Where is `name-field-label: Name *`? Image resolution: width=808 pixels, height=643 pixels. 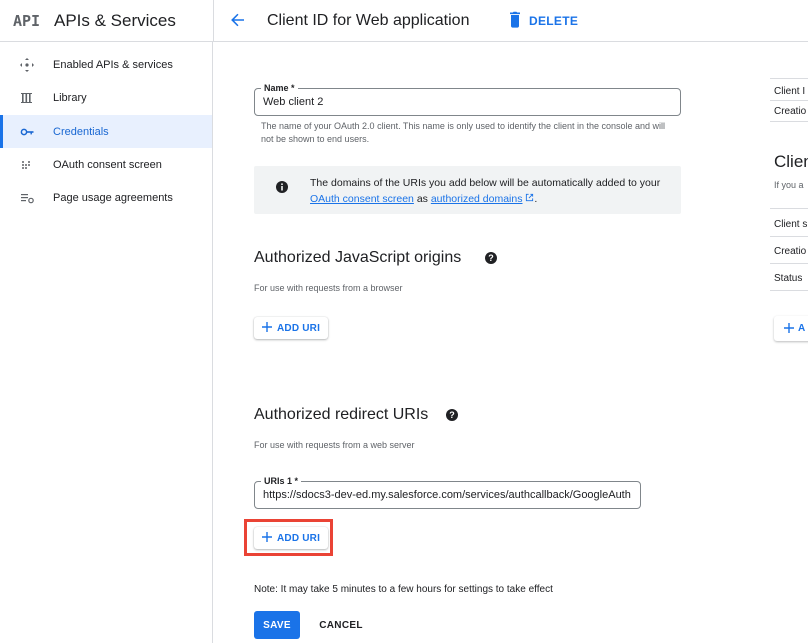 name-field-label: Name * is located at coordinates (279, 88).